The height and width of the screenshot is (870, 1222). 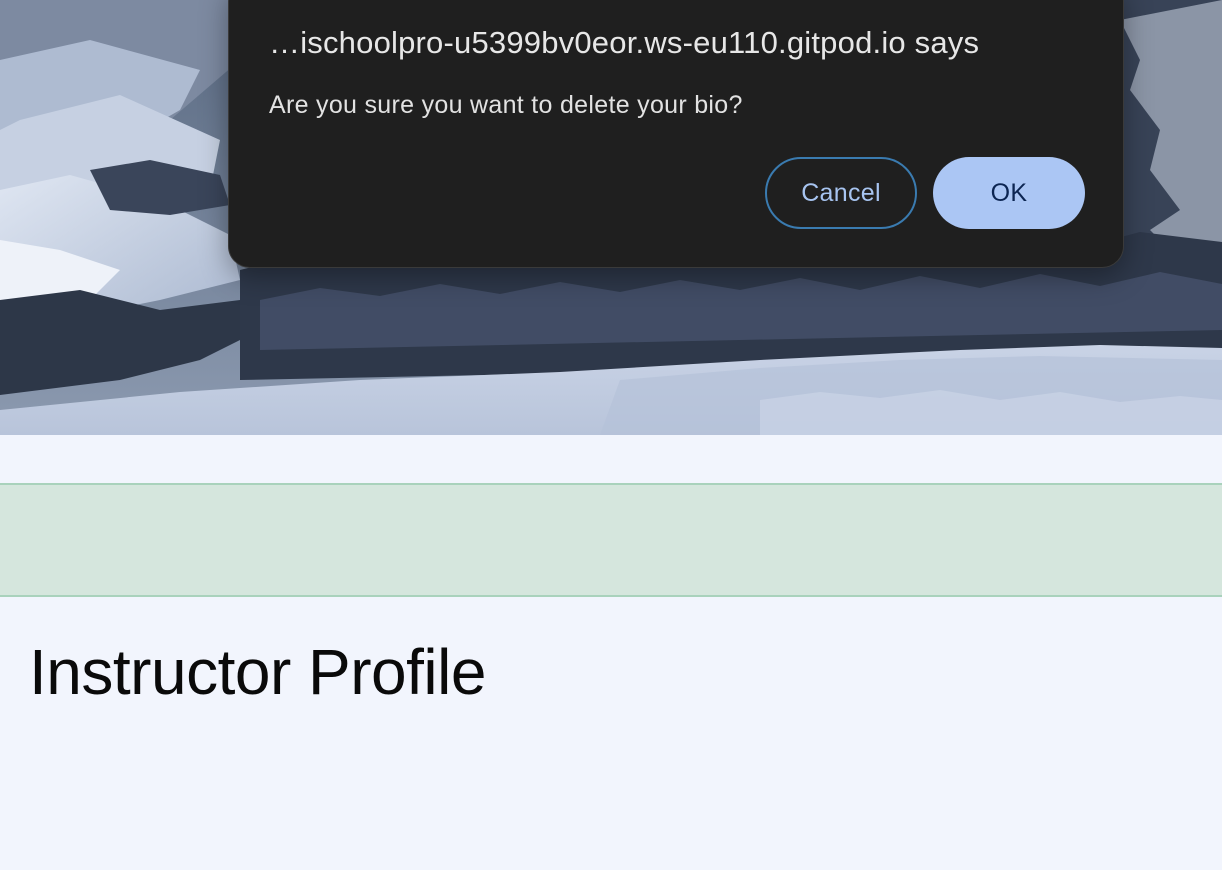 I want to click on page-title: Instructor Profile, so click(x=257, y=672).